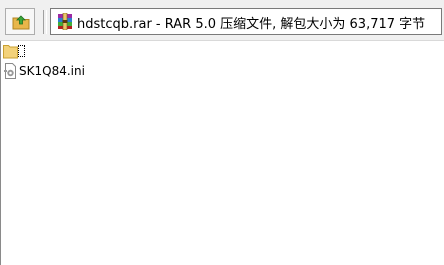 This screenshot has width=444, height=265. I want to click on settings-file-icon, so click(10, 72).